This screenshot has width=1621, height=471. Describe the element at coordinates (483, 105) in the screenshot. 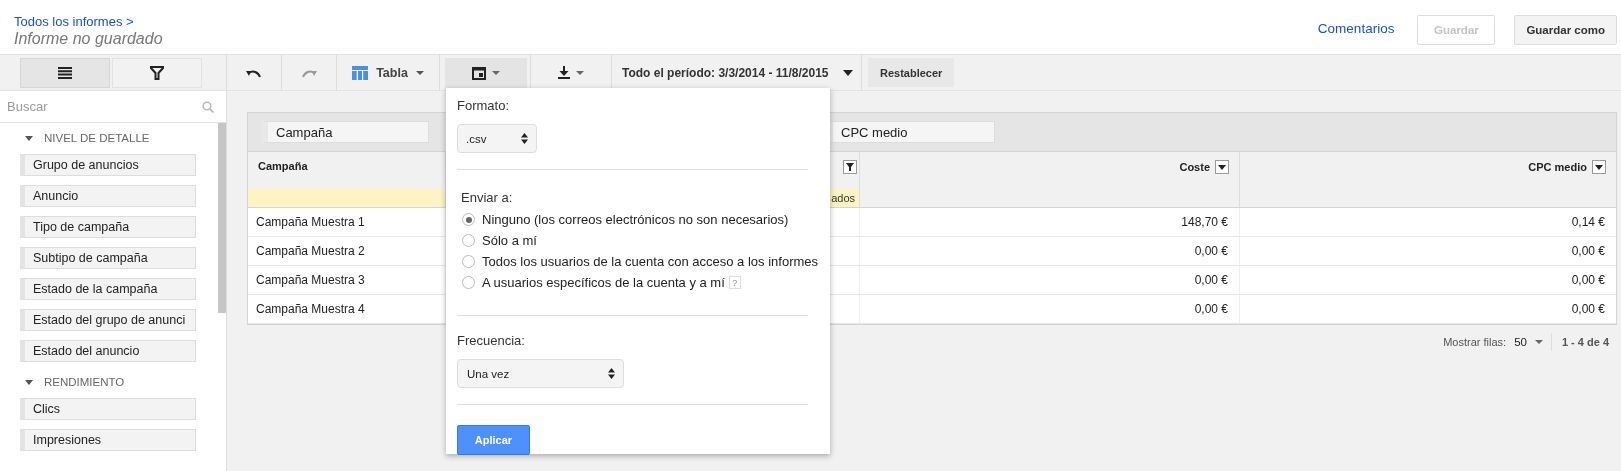

I see `format-label: Formato:` at that location.